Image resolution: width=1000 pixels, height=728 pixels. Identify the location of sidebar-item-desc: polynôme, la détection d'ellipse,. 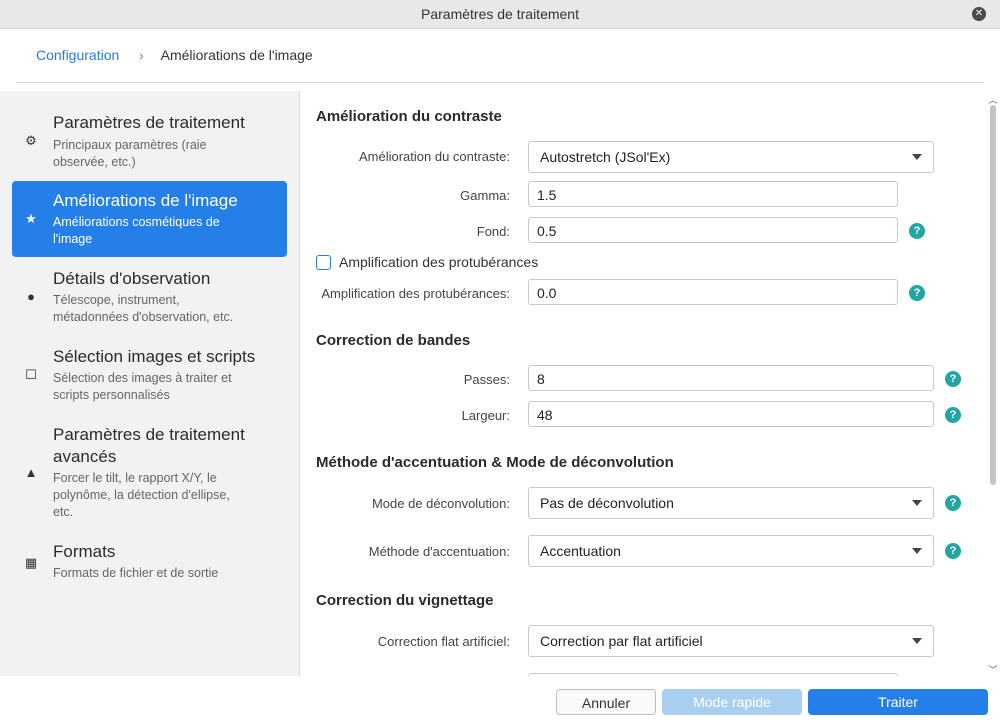
(141, 495).